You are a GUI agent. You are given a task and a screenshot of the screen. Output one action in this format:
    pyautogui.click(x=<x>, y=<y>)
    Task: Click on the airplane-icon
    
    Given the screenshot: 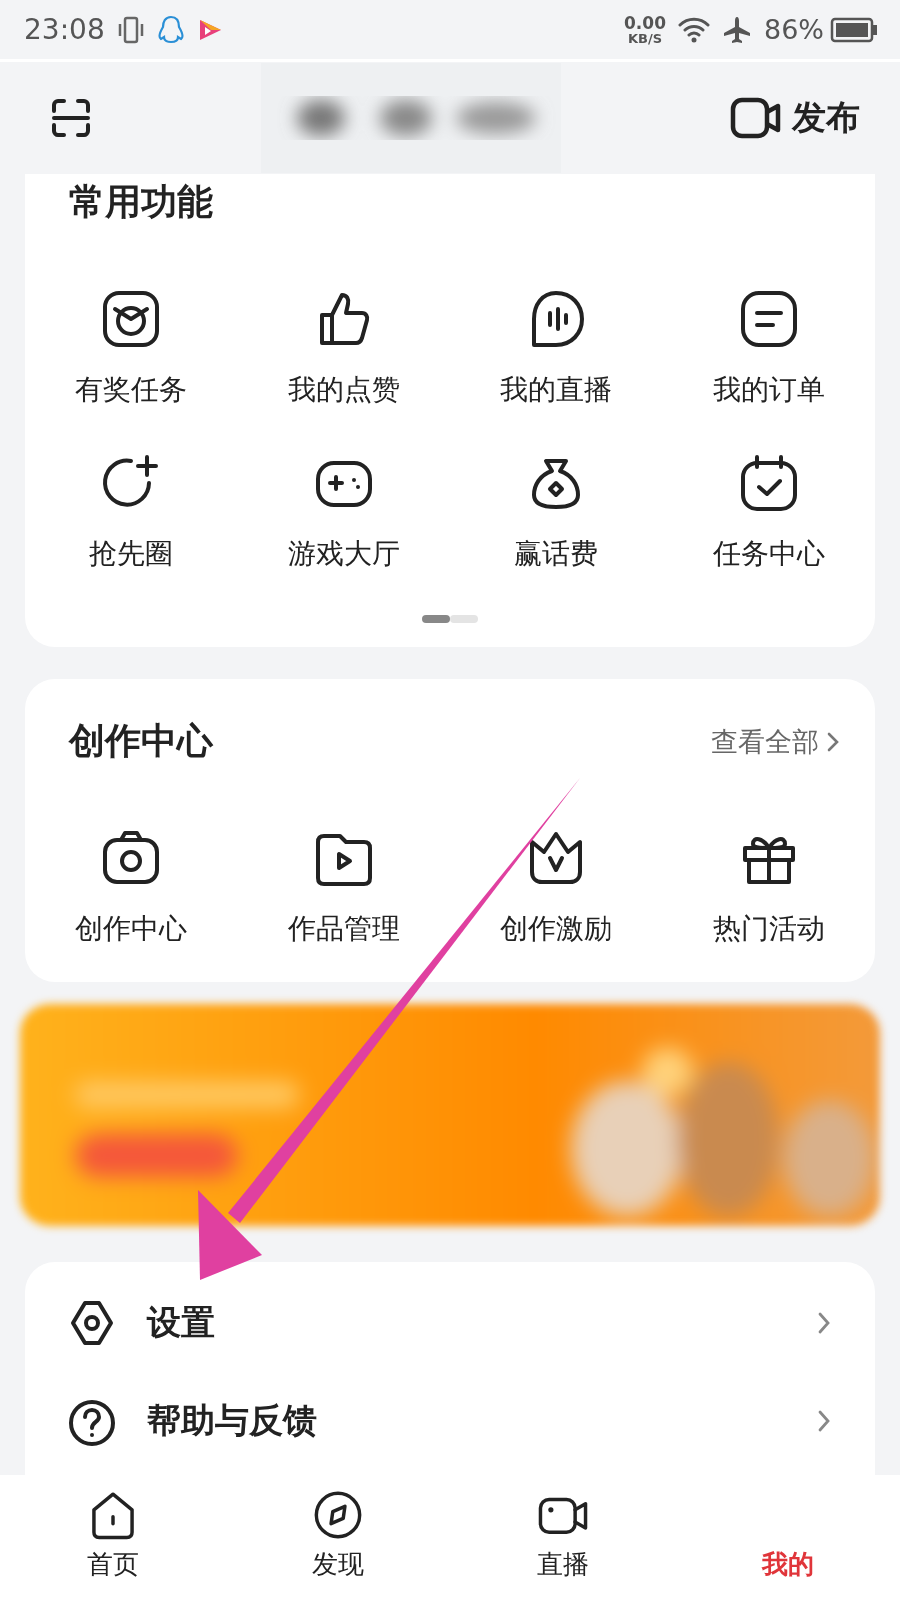 What is the action you would take?
    pyautogui.click(x=737, y=29)
    